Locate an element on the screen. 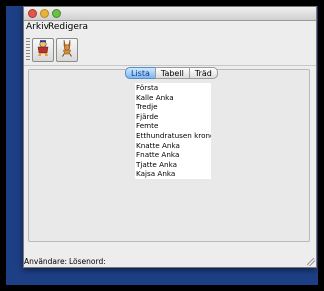  view-tabs: Lista Tabell Träd is located at coordinates (171, 73).